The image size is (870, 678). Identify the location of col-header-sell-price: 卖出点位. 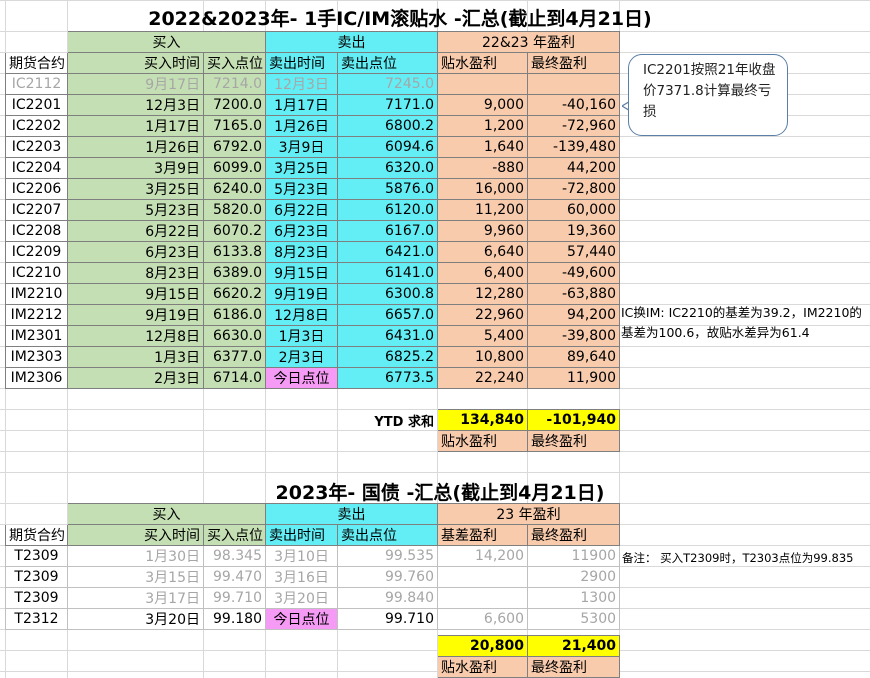
(387, 63).